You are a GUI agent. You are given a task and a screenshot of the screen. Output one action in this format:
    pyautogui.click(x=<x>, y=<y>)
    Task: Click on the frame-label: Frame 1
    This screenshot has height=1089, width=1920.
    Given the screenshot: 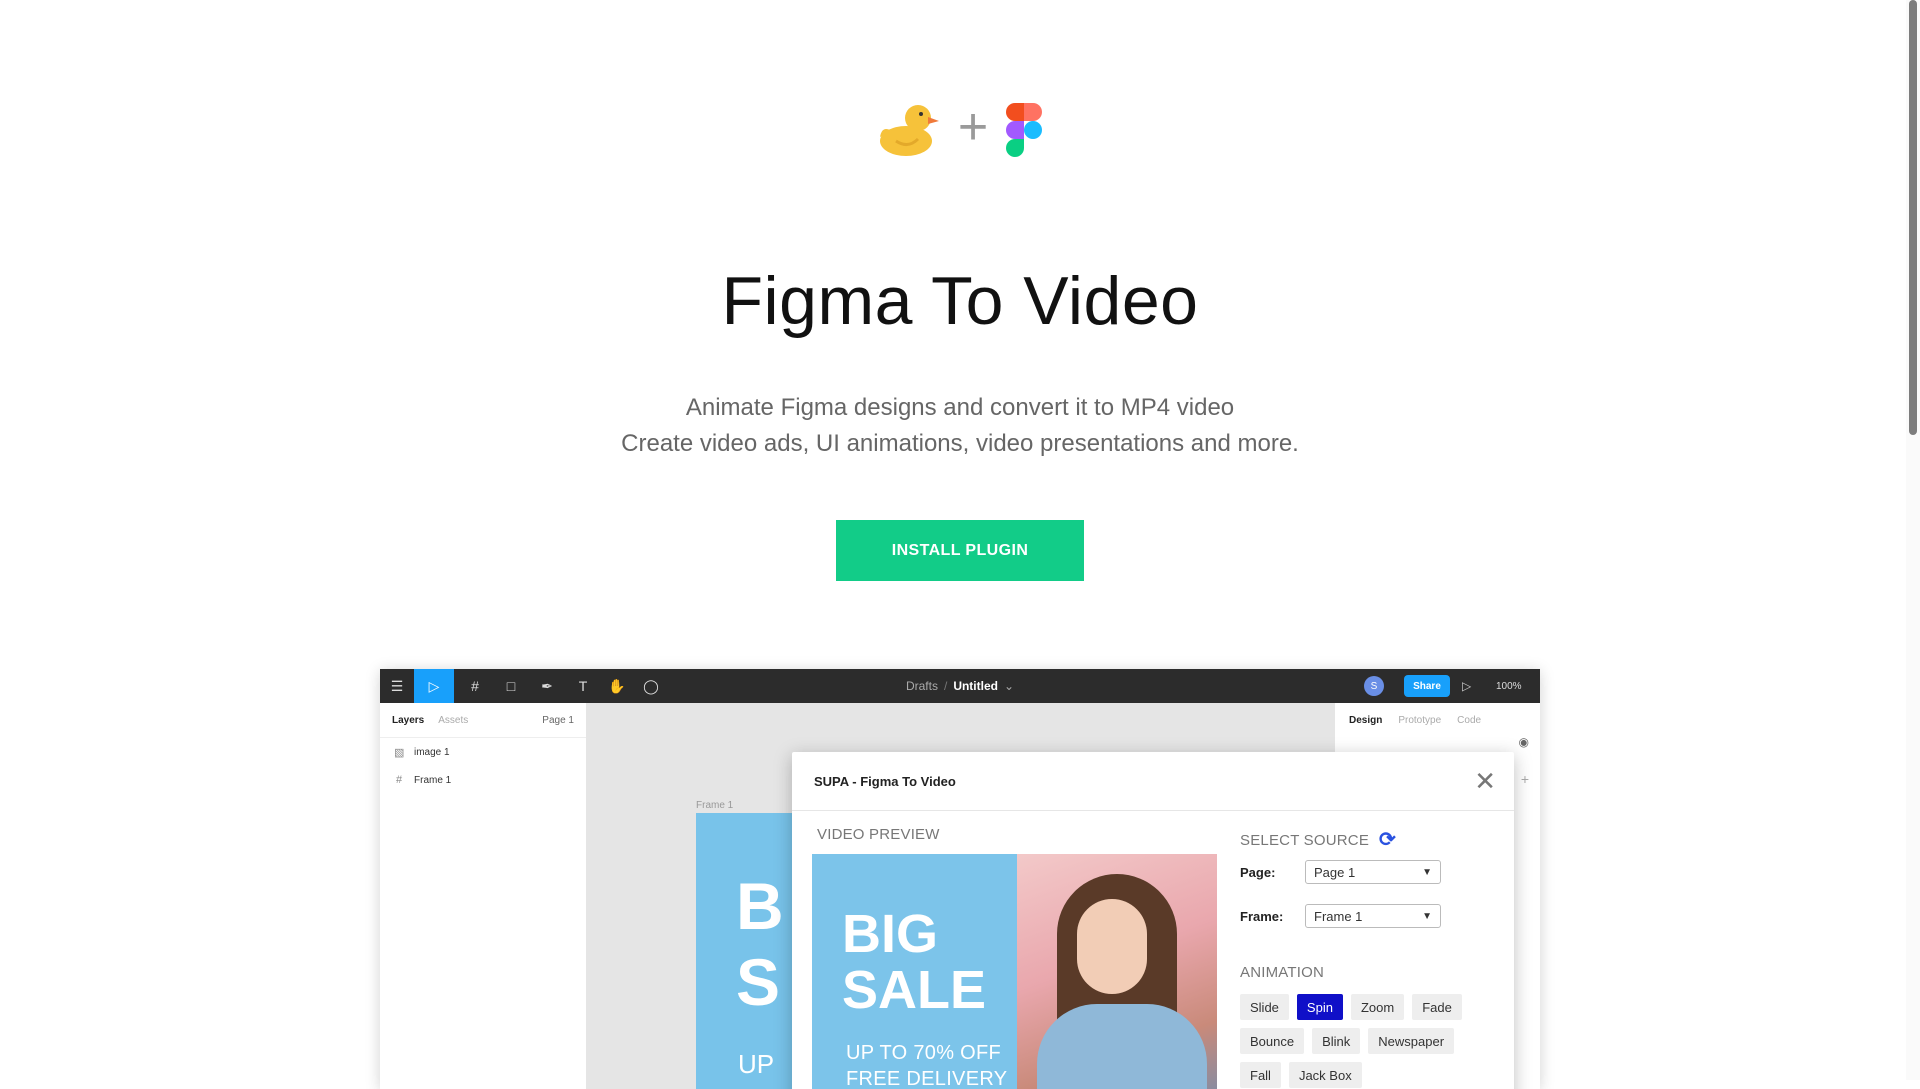 What is the action you would take?
    pyautogui.click(x=714, y=805)
    